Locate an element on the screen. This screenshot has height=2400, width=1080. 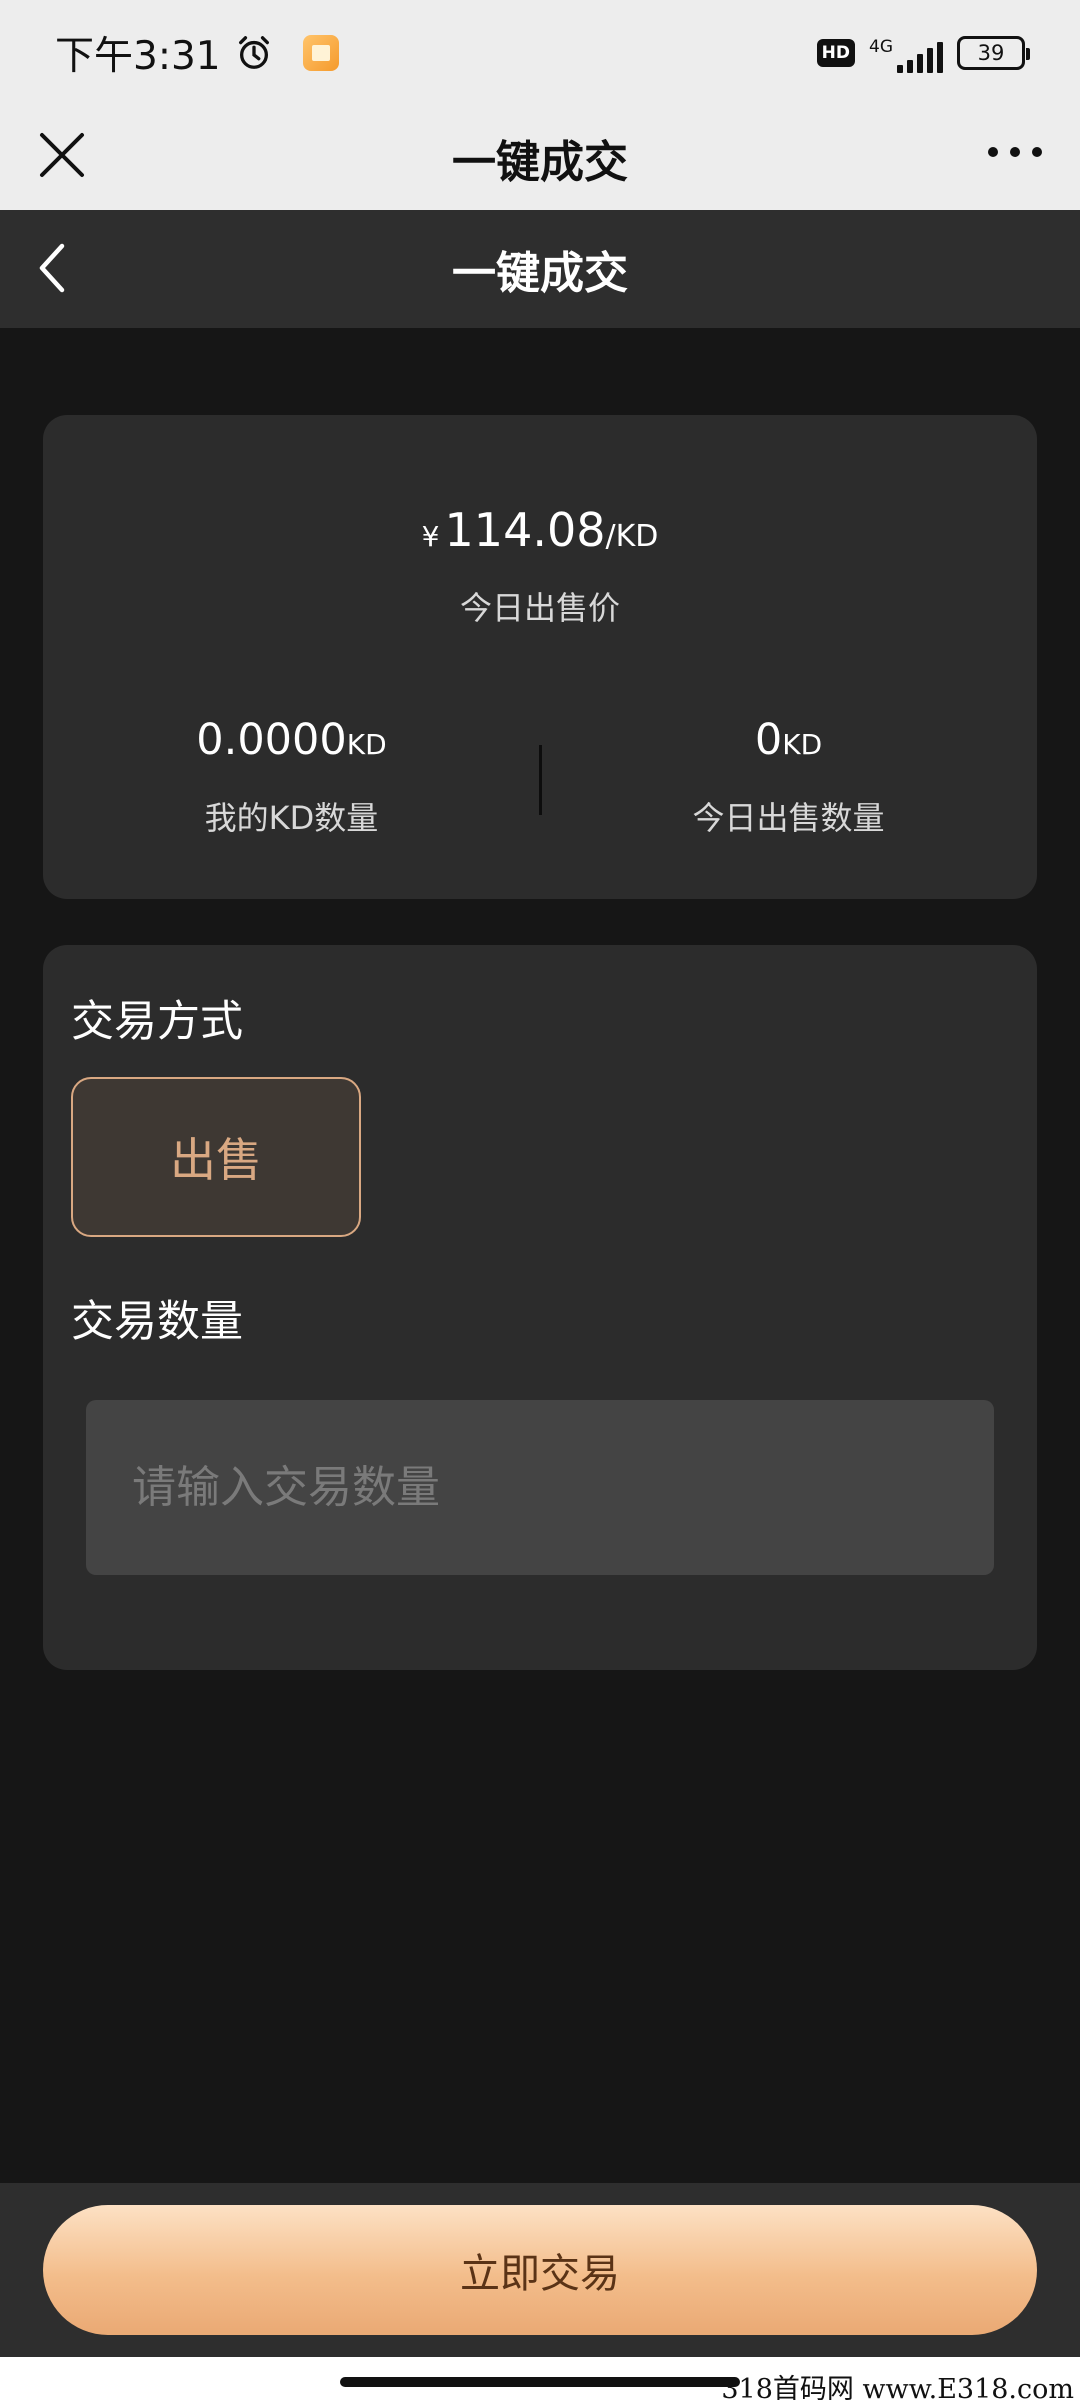
sold-today-amount: 0KD is located at coordinates (788, 740).